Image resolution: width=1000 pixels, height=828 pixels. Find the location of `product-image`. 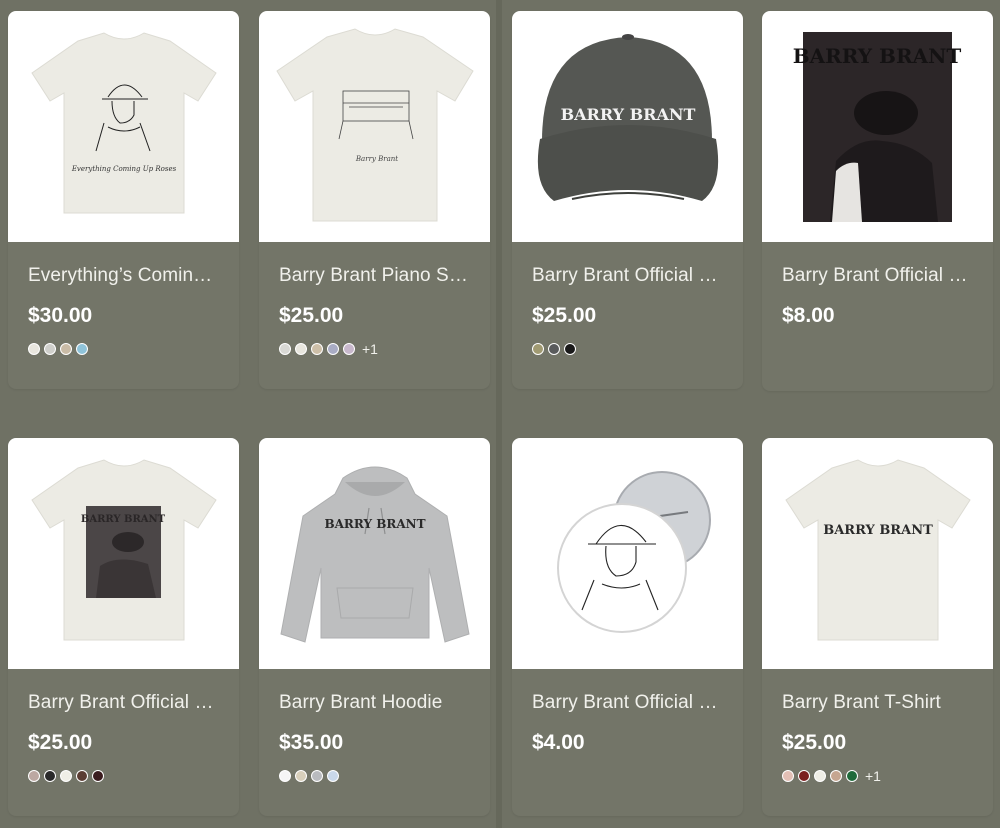

product-image is located at coordinates (627, 553).